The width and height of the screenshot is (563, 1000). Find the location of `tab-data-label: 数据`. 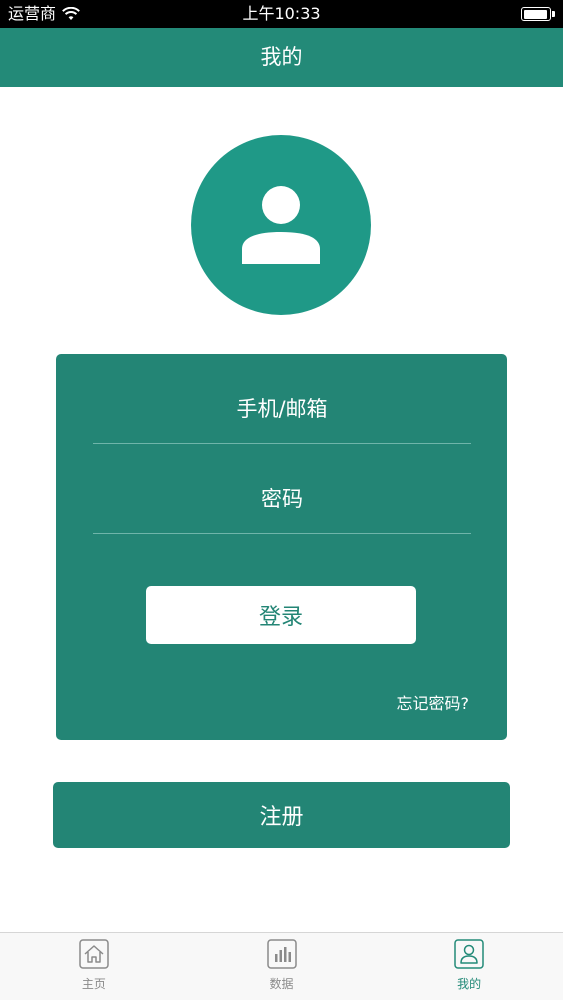

tab-data-label: 数据 is located at coordinates (281, 984).